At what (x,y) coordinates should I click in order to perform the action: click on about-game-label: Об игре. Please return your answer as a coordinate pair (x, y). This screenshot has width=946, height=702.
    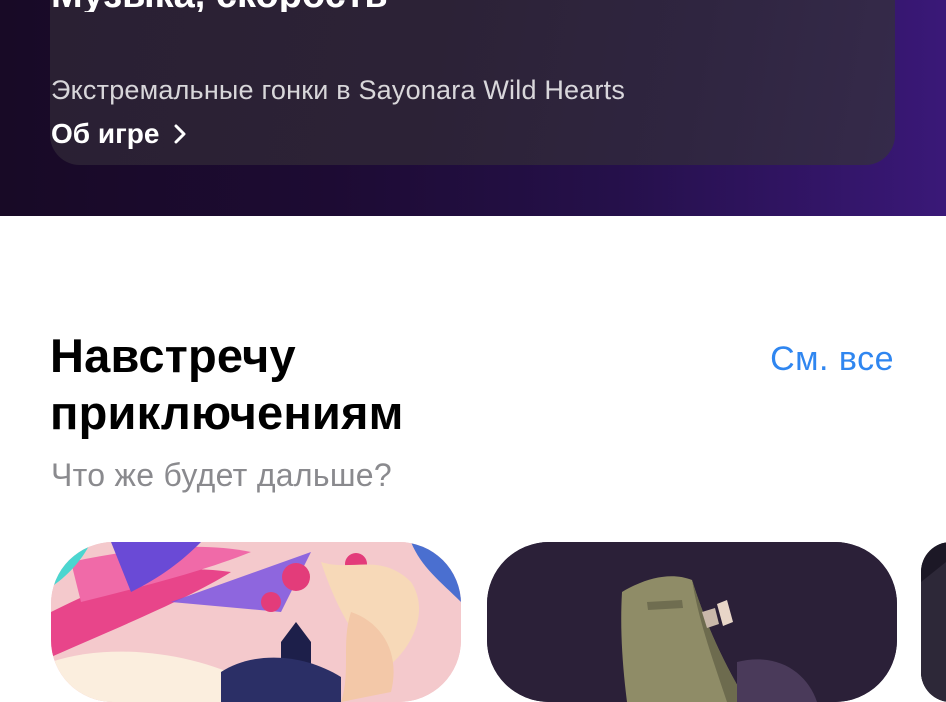
    Looking at the image, I should click on (105, 133).